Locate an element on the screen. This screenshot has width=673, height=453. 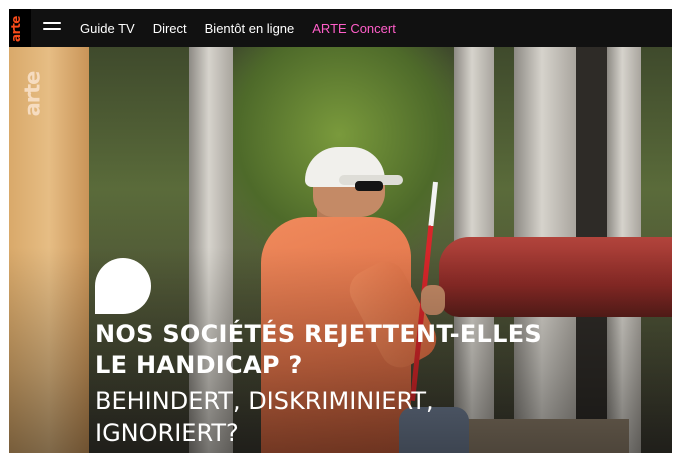
nav-item-arte-concert: ARTE Concert is located at coordinates (354, 28).